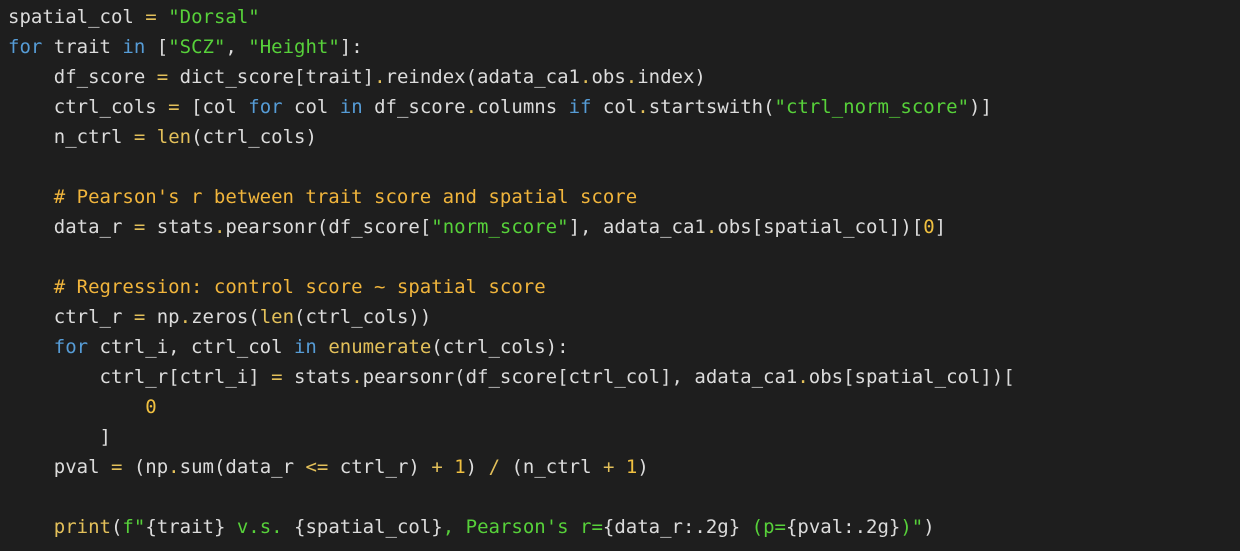 The width and height of the screenshot is (1240, 551). I want to click on code-token: [col, so click(214, 107).